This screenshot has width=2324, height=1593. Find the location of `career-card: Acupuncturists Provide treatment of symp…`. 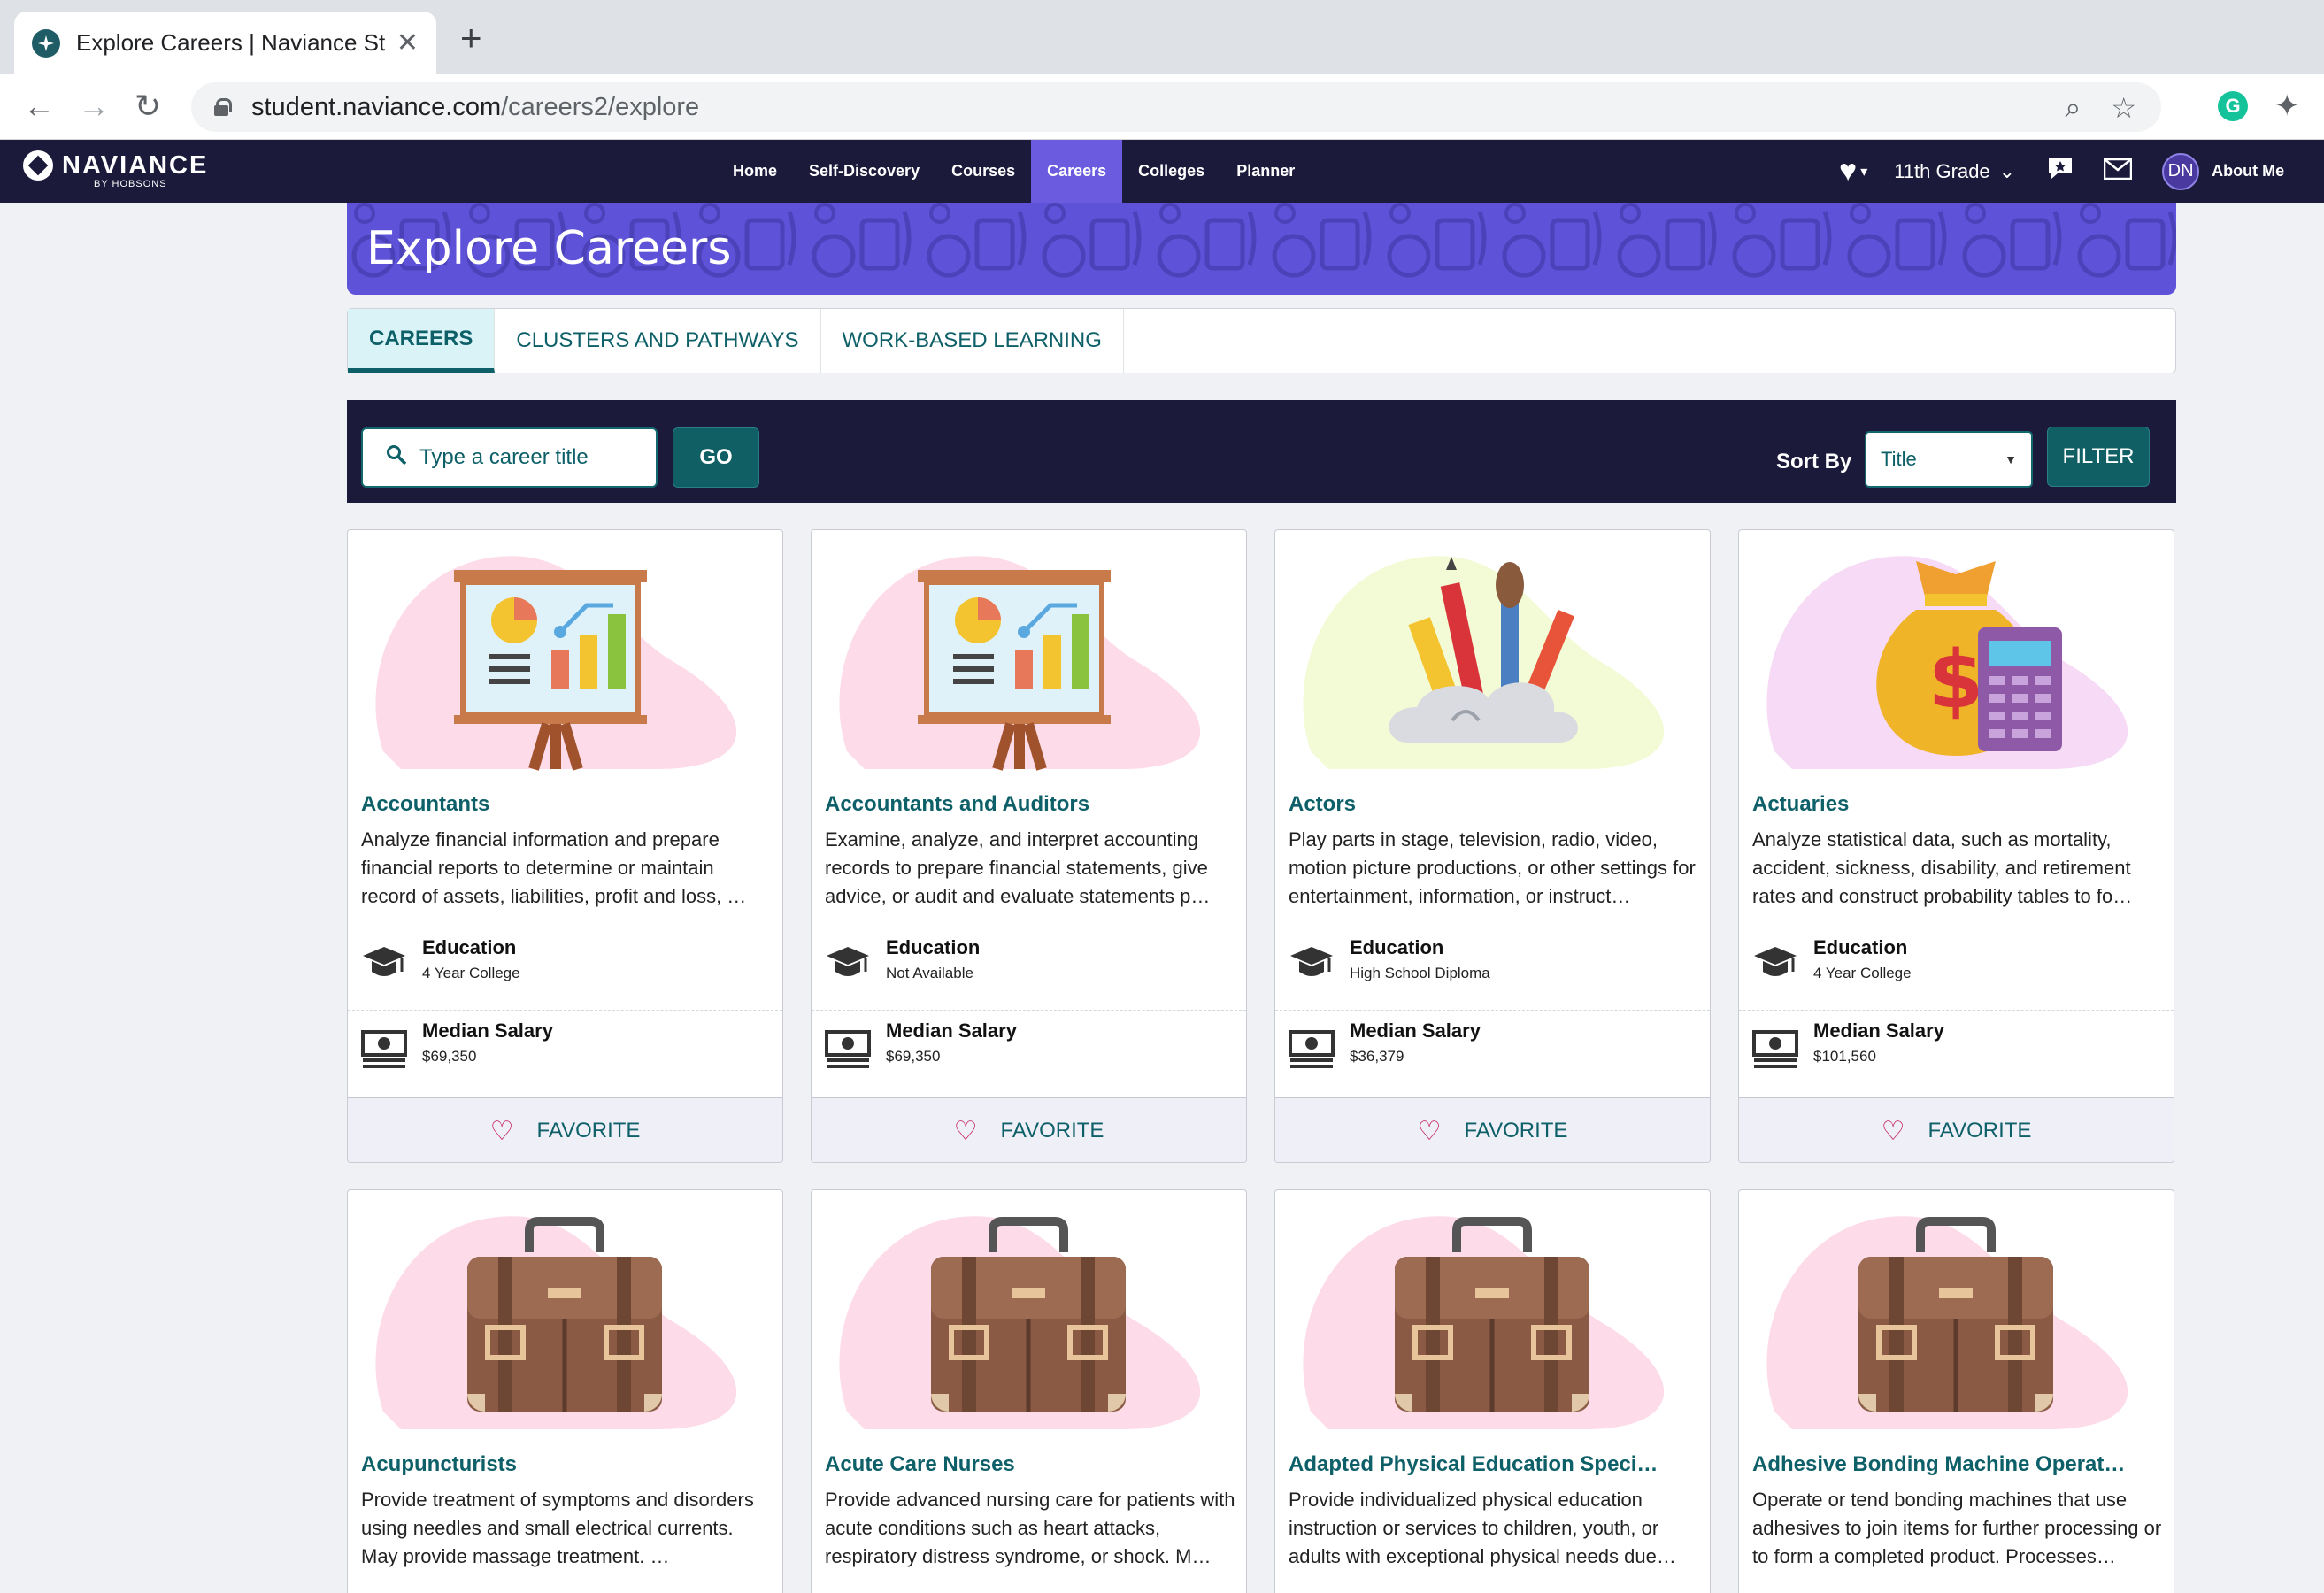

career-card: Acupuncturists Provide treatment of symp… is located at coordinates (565, 1391).